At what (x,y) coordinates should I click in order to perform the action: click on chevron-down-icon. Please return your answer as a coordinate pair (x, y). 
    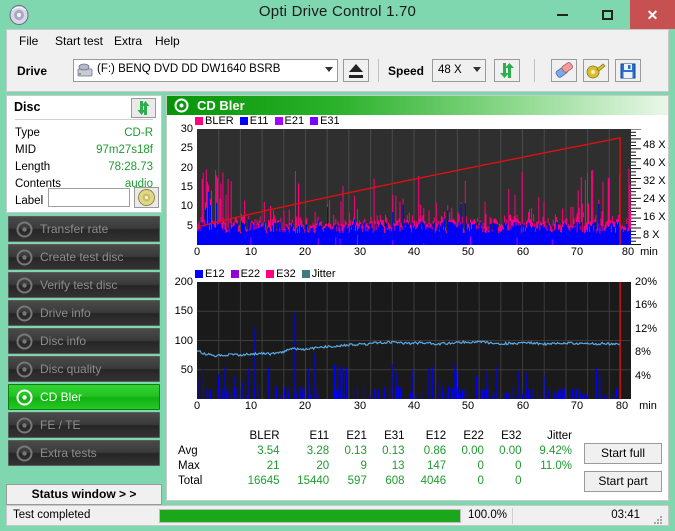
    Looking at the image, I should click on (477, 69).